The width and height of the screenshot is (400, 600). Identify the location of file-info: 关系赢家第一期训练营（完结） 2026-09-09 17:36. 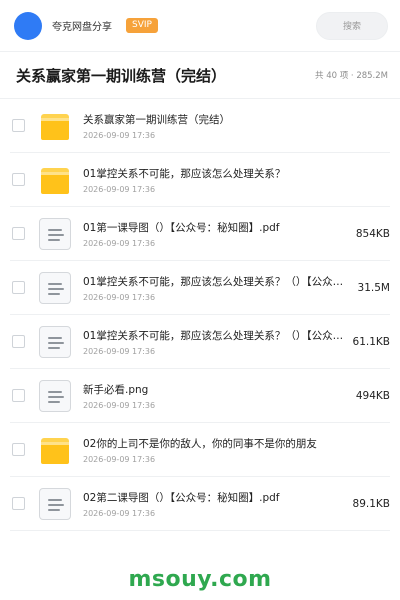
(236, 126).